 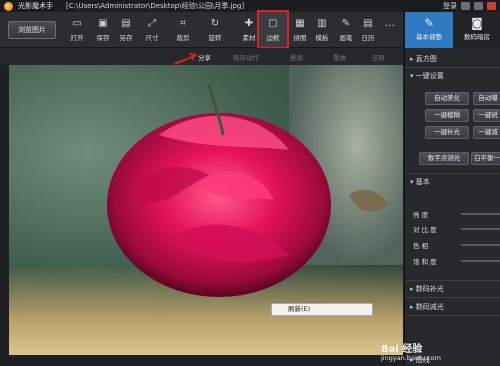 What do you see at coordinates (456, 261) in the screenshot?
I see `saturation-slider: 饱 和 度` at bounding box center [456, 261].